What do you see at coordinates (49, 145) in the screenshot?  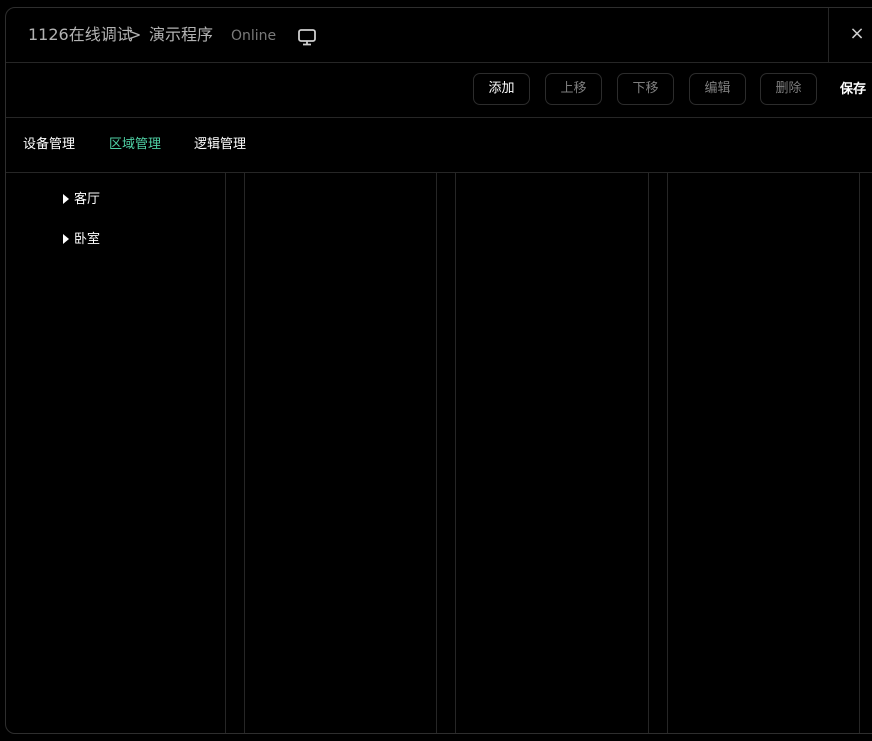 I see `tab-device-management: 设备管理` at bounding box center [49, 145].